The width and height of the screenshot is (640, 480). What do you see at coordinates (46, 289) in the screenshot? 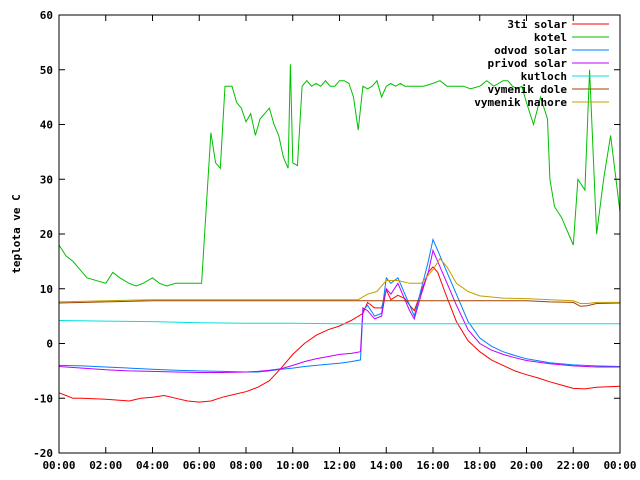
I see `y-tick-label: 10` at bounding box center [46, 289].